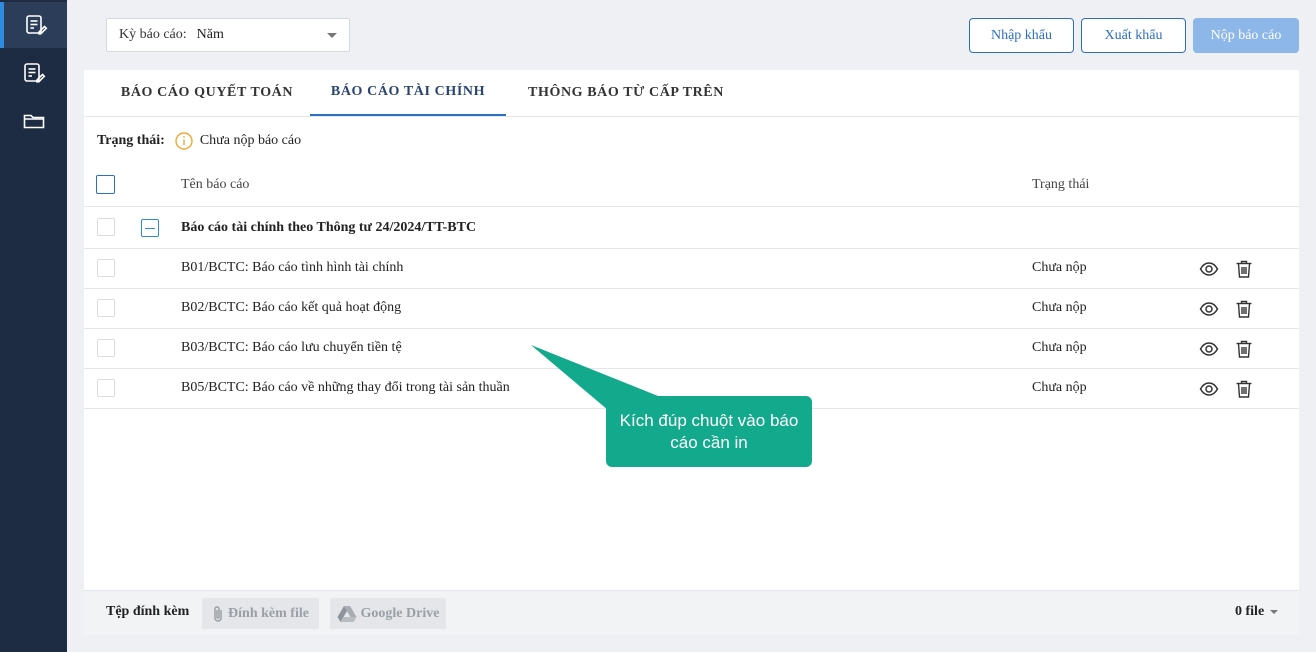 Image resolution: width=1316 pixels, height=652 pixels. What do you see at coordinates (709, 431) in the screenshot?
I see `callout-tooltip: Kích đúp chuột vào báo cáo cần in` at bounding box center [709, 431].